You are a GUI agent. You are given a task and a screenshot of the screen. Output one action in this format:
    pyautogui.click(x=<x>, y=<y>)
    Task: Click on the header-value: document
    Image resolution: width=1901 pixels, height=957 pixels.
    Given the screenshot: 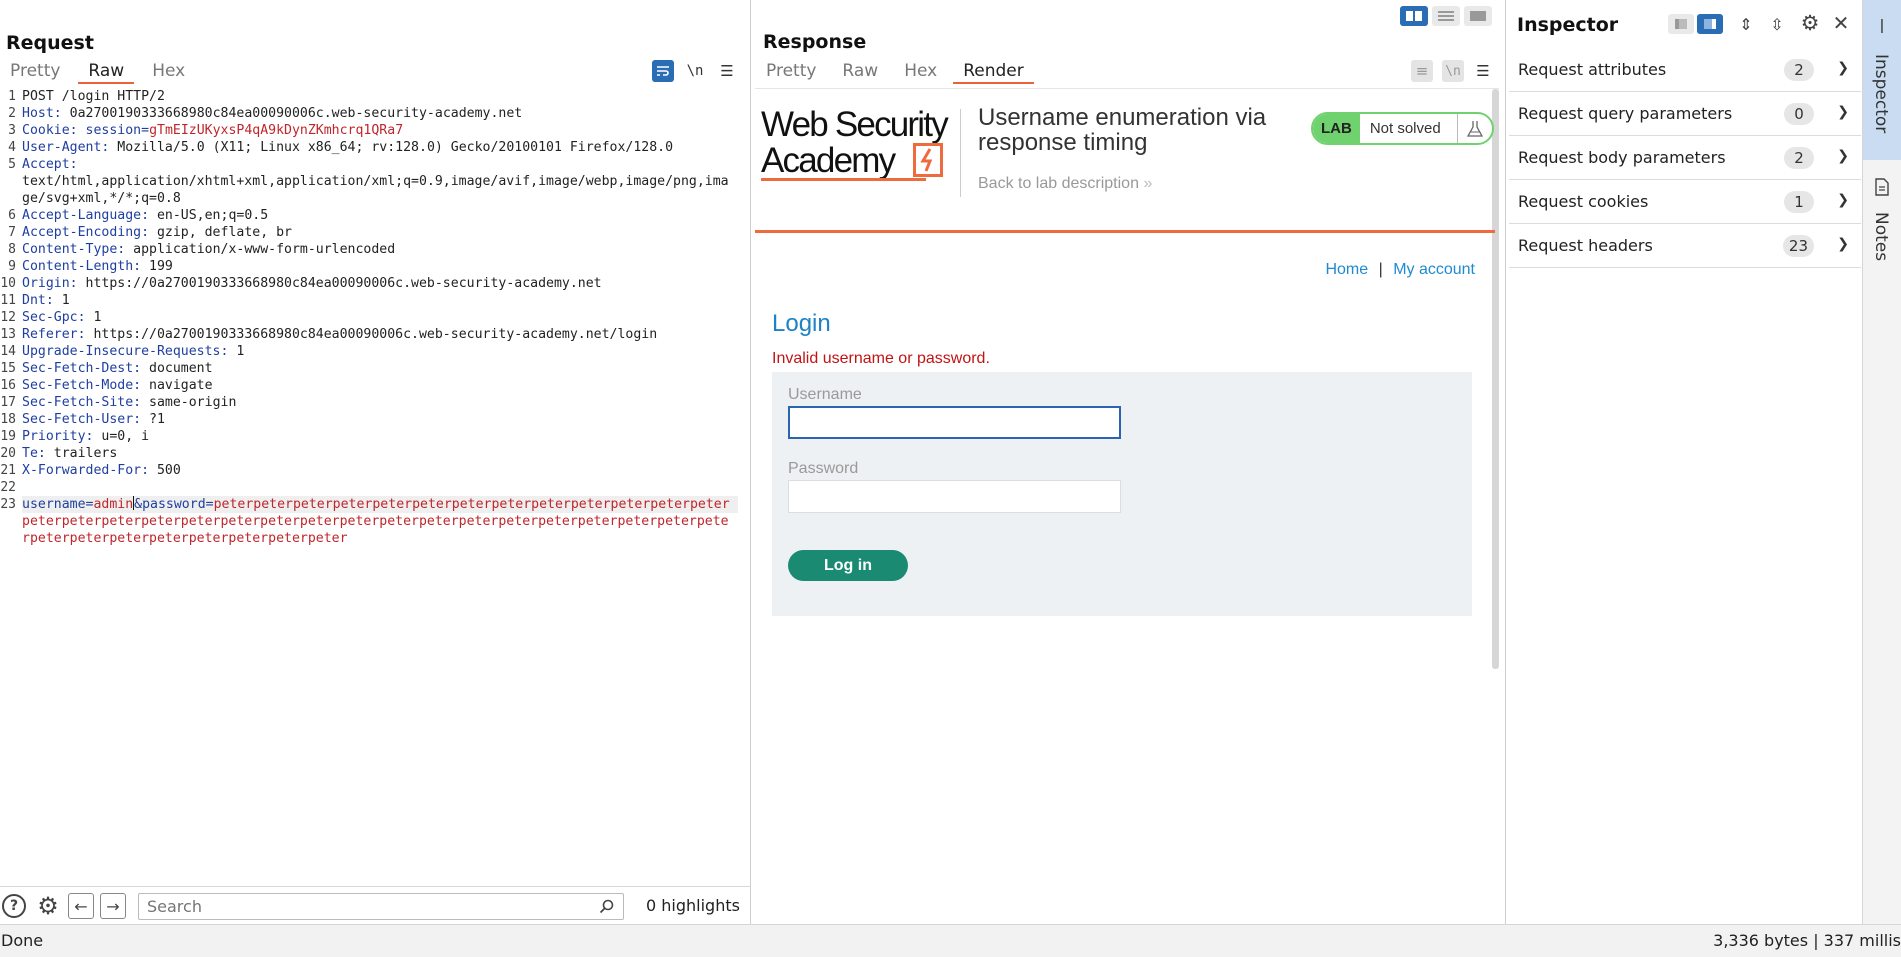 What is the action you would take?
    pyautogui.click(x=181, y=368)
    